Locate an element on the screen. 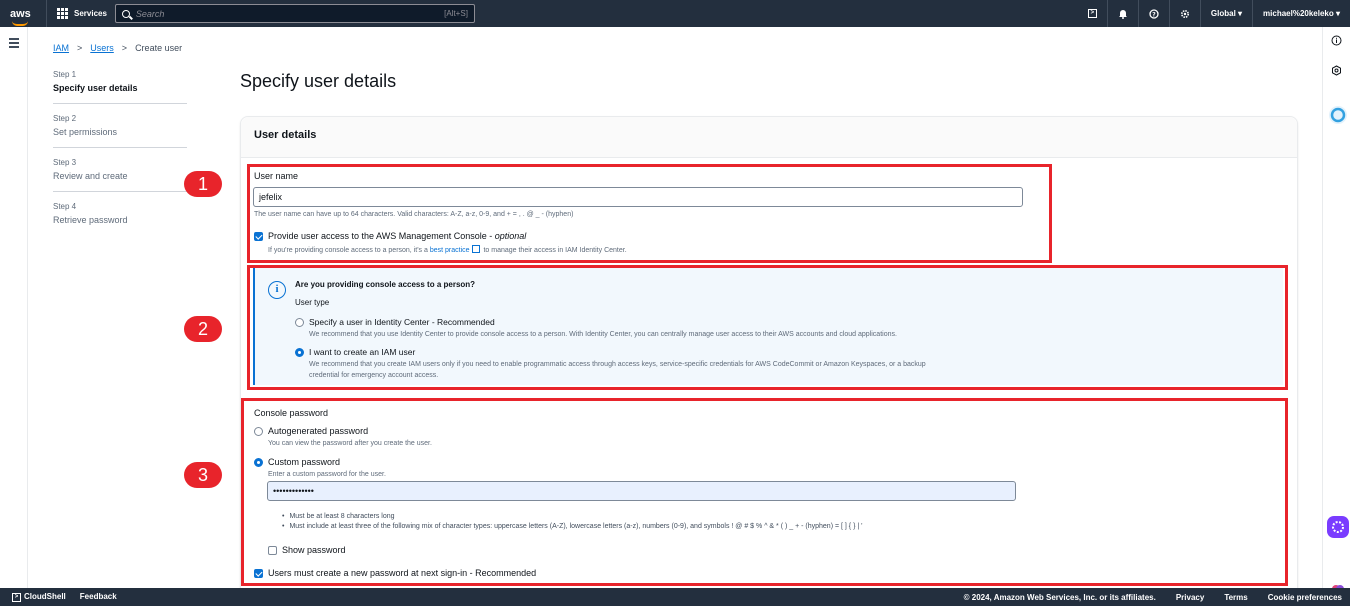 This screenshot has height=606, width=1350. services-label: Services is located at coordinates (90, 13).